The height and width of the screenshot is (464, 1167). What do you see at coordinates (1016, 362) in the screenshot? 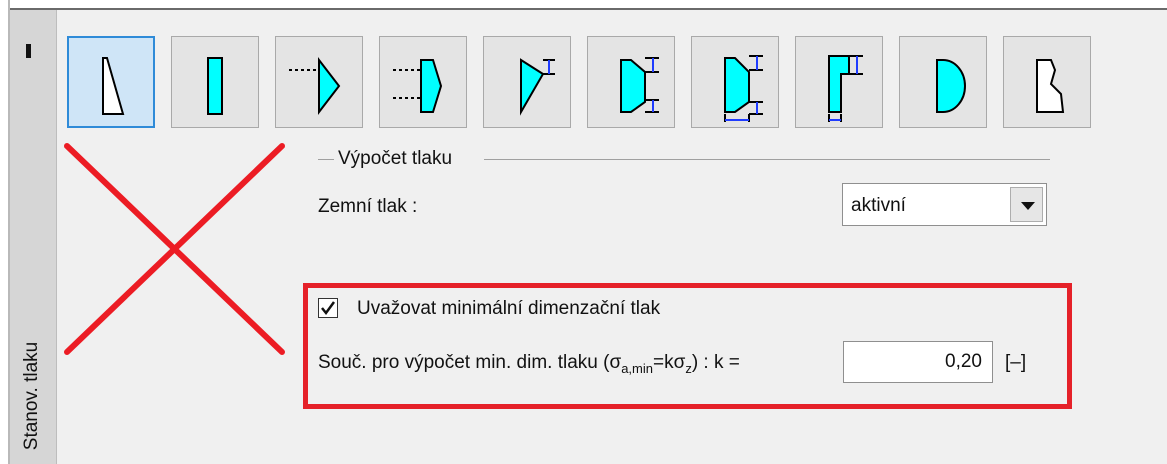
I see `k-unit: [–]` at bounding box center [1016, 362].